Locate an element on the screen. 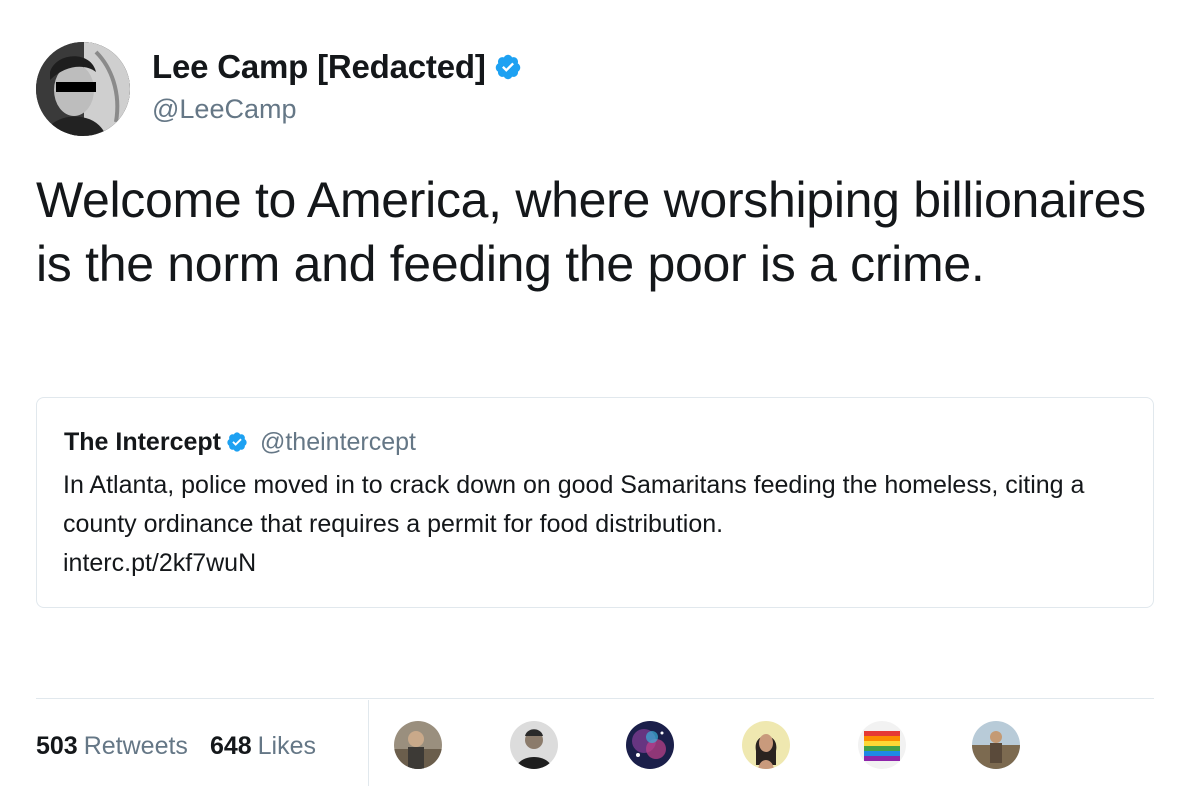  retweets-stat: 503 Retweets is located at coordinates (112, 746).